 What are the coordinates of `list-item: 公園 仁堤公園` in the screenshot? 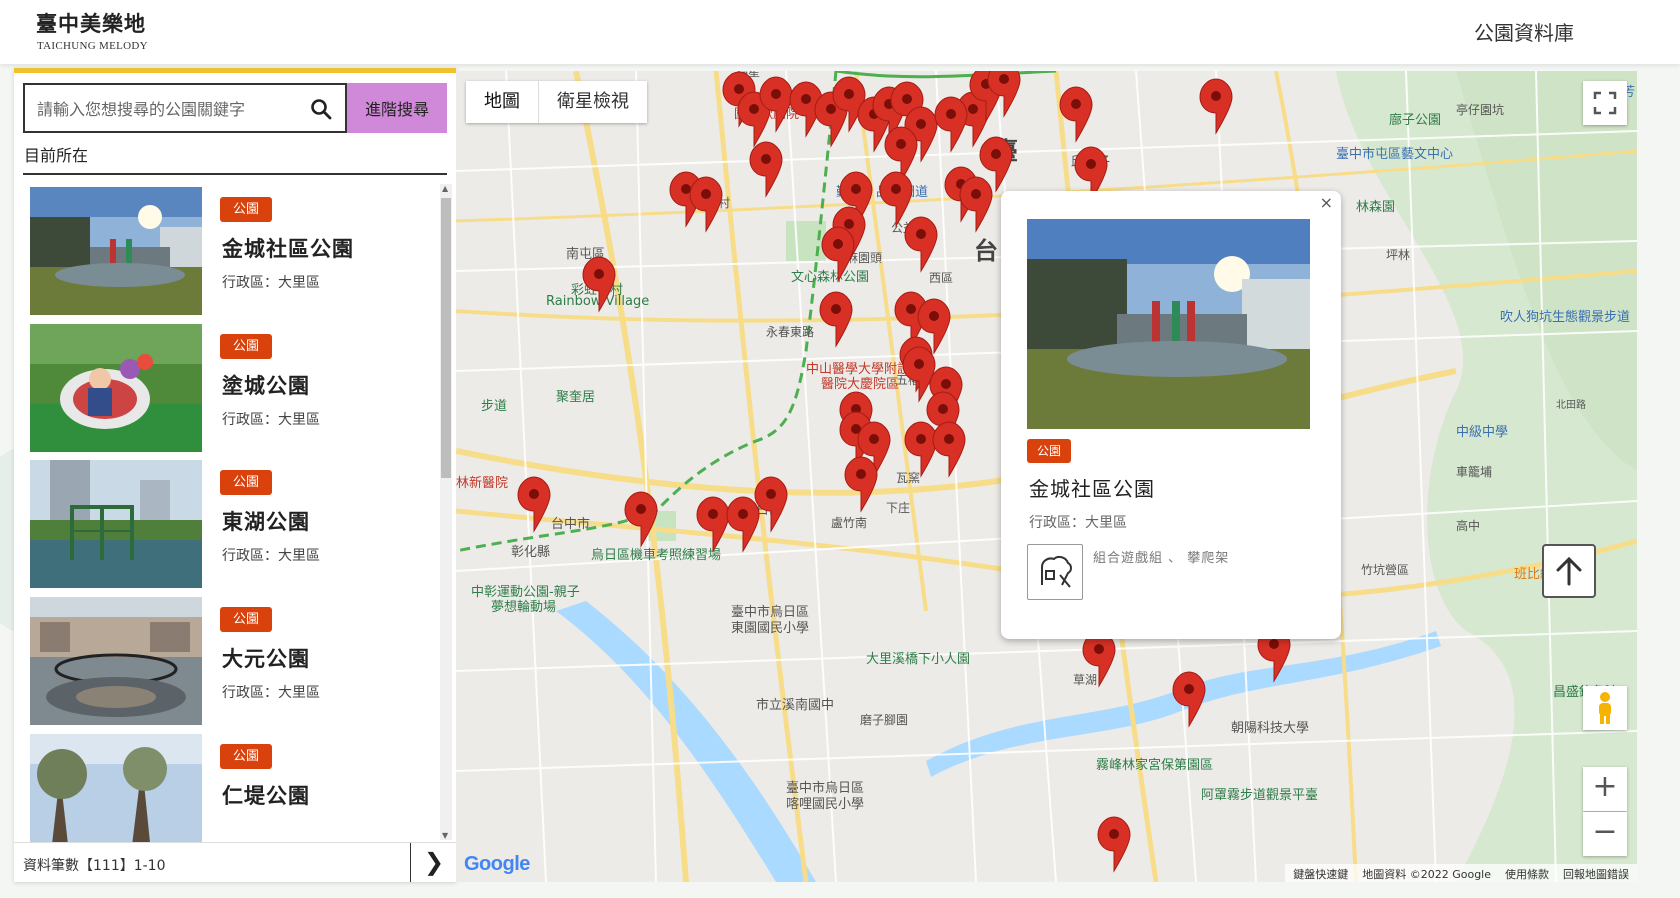 It's located at (225, 789).